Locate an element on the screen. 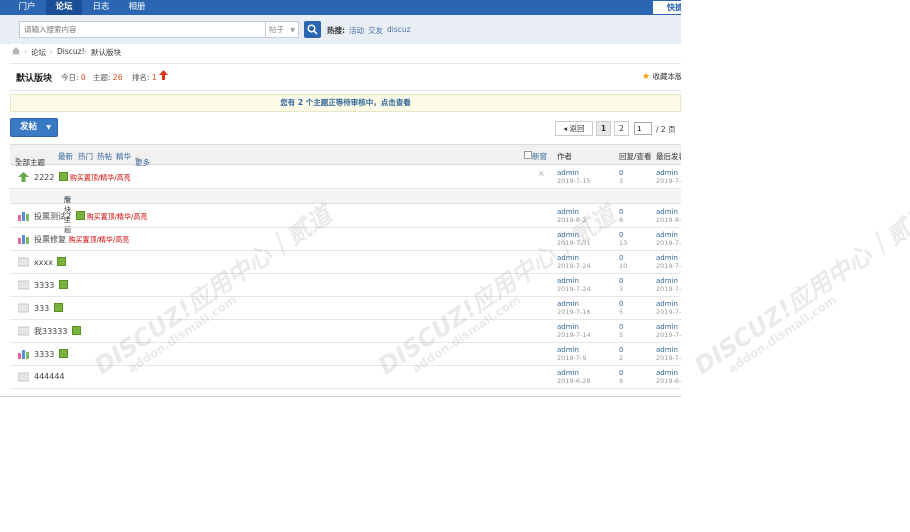 The width and height of the screenshot is (910, 532). page-number: 1 is located at coordinates (603, 128).